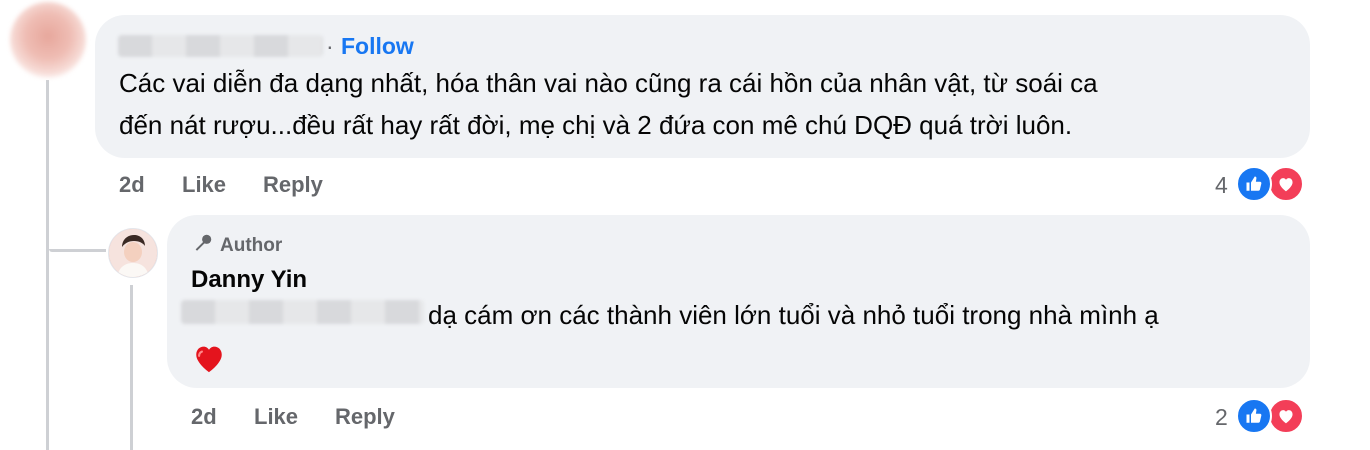  What do you see at coordinates (47, 265) in the screenshot?
I see `thread-line-main` at bounding box center [47, 265].